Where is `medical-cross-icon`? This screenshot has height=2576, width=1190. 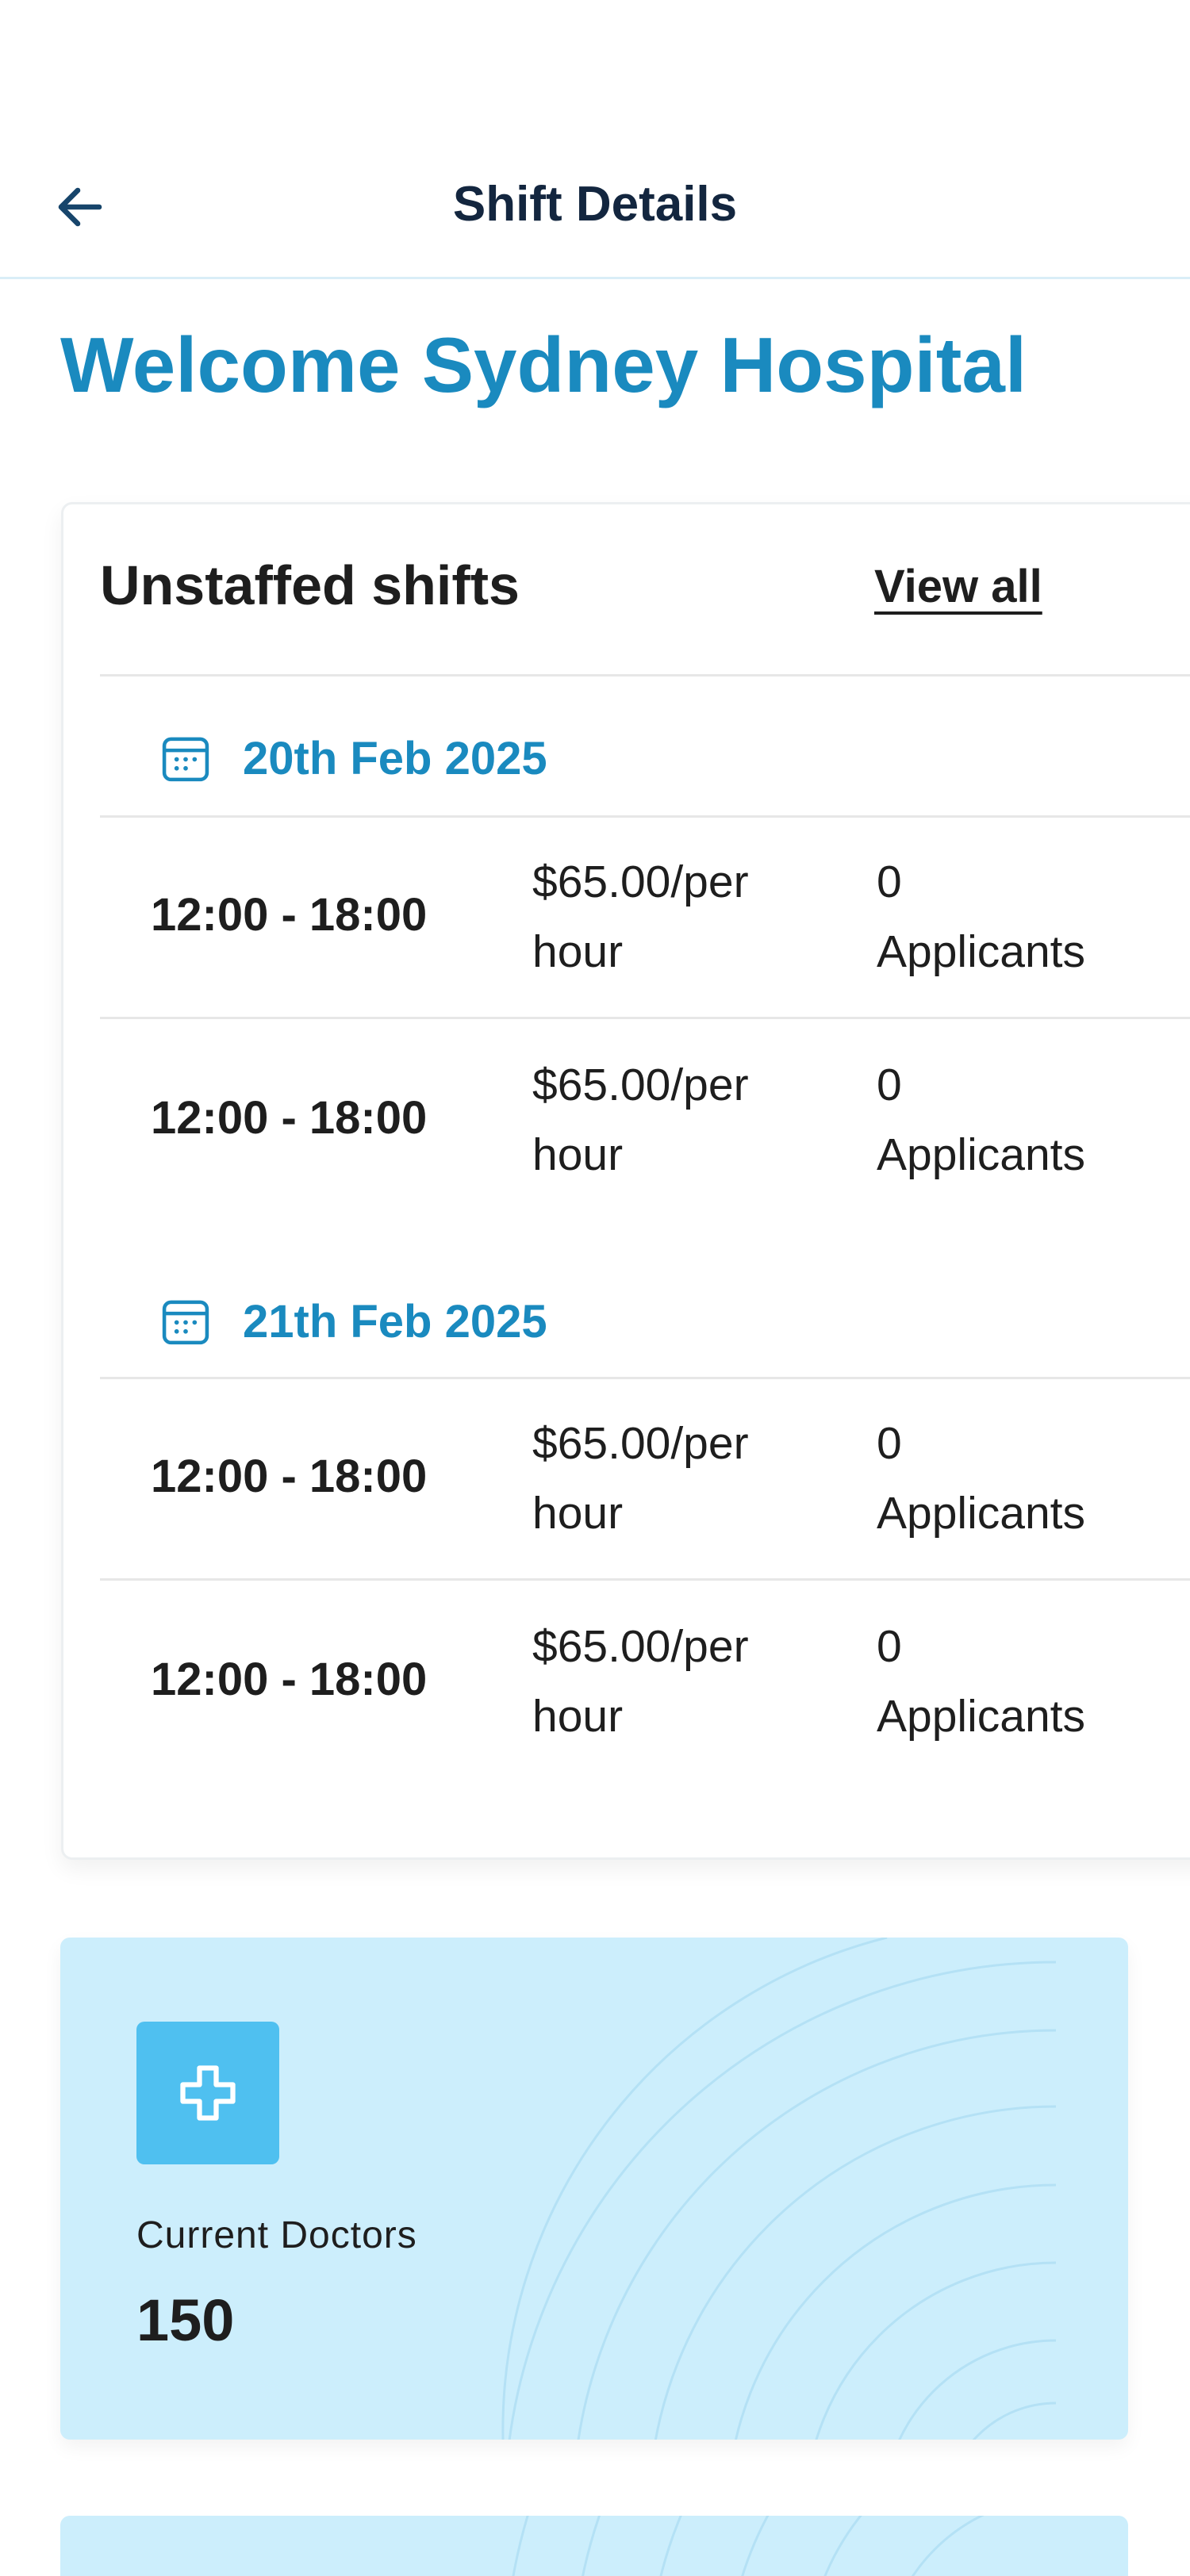
medical-cross-icon is located at coordinates (208, 2093).